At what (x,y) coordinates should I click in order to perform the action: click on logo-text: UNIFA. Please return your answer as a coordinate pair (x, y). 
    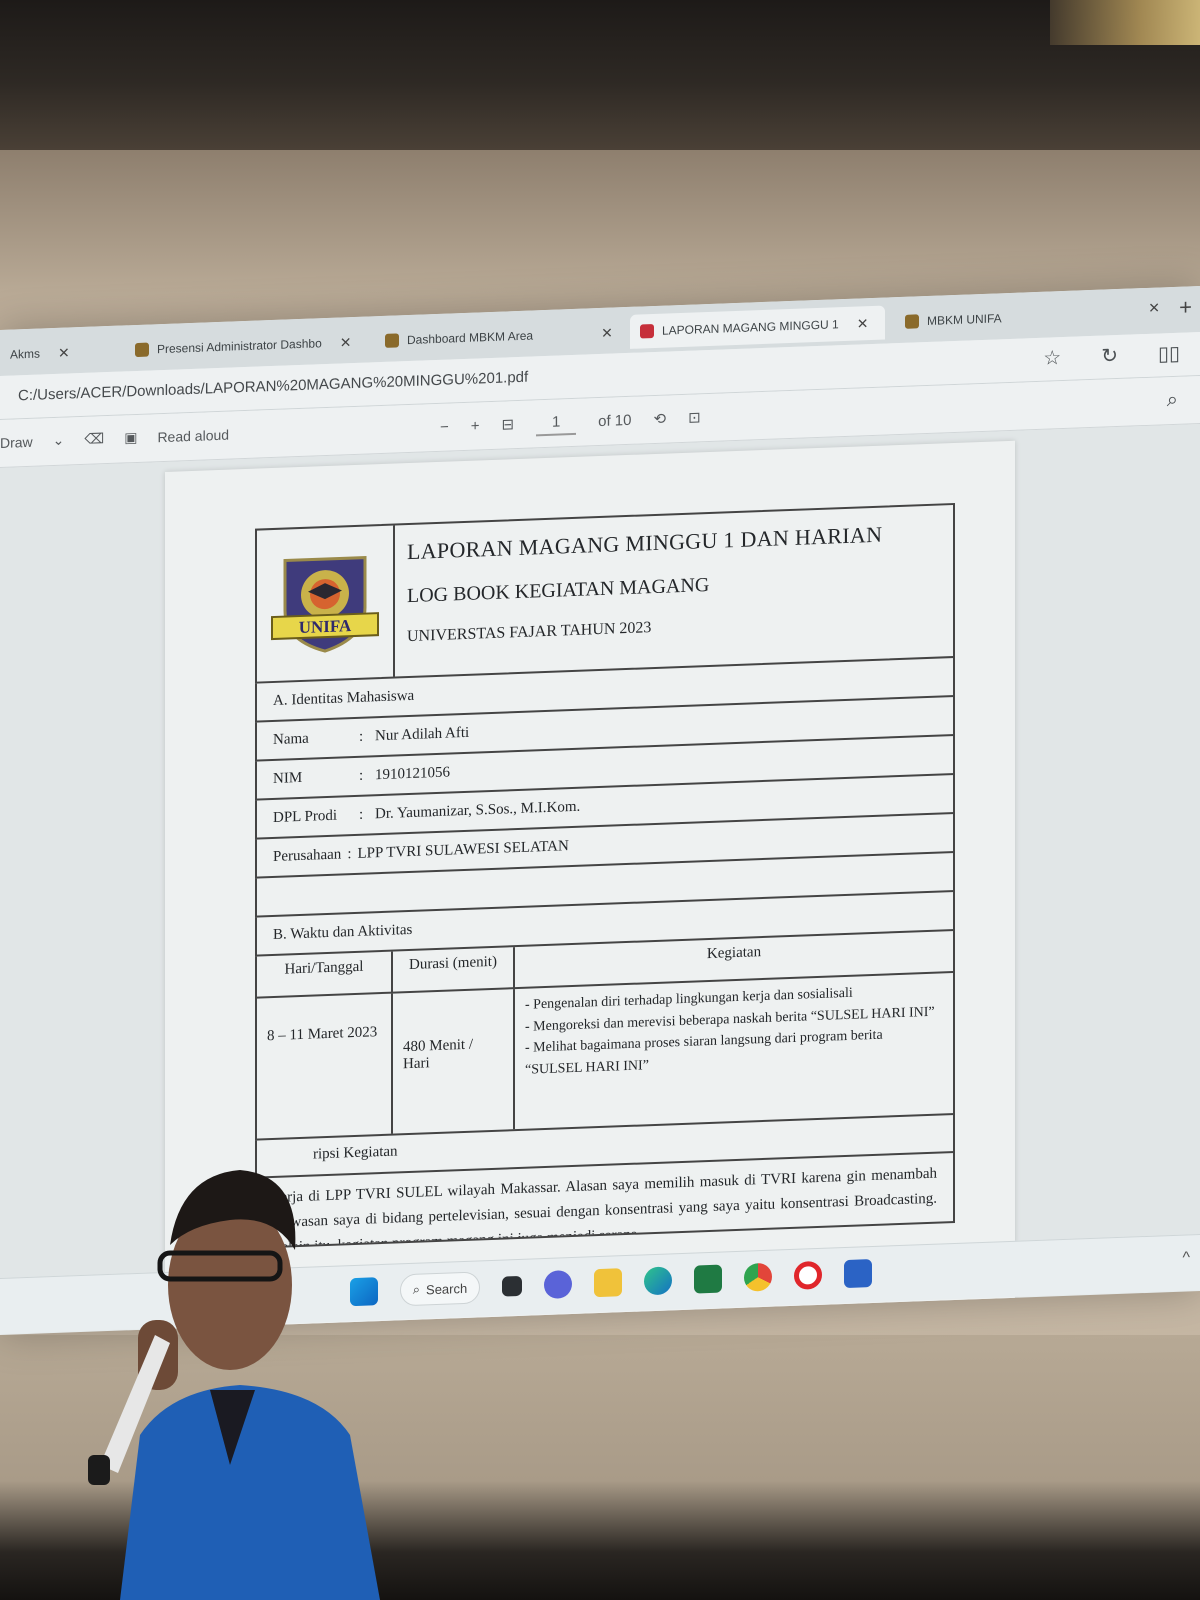
    Looking at the image, I should click on (325, 626).